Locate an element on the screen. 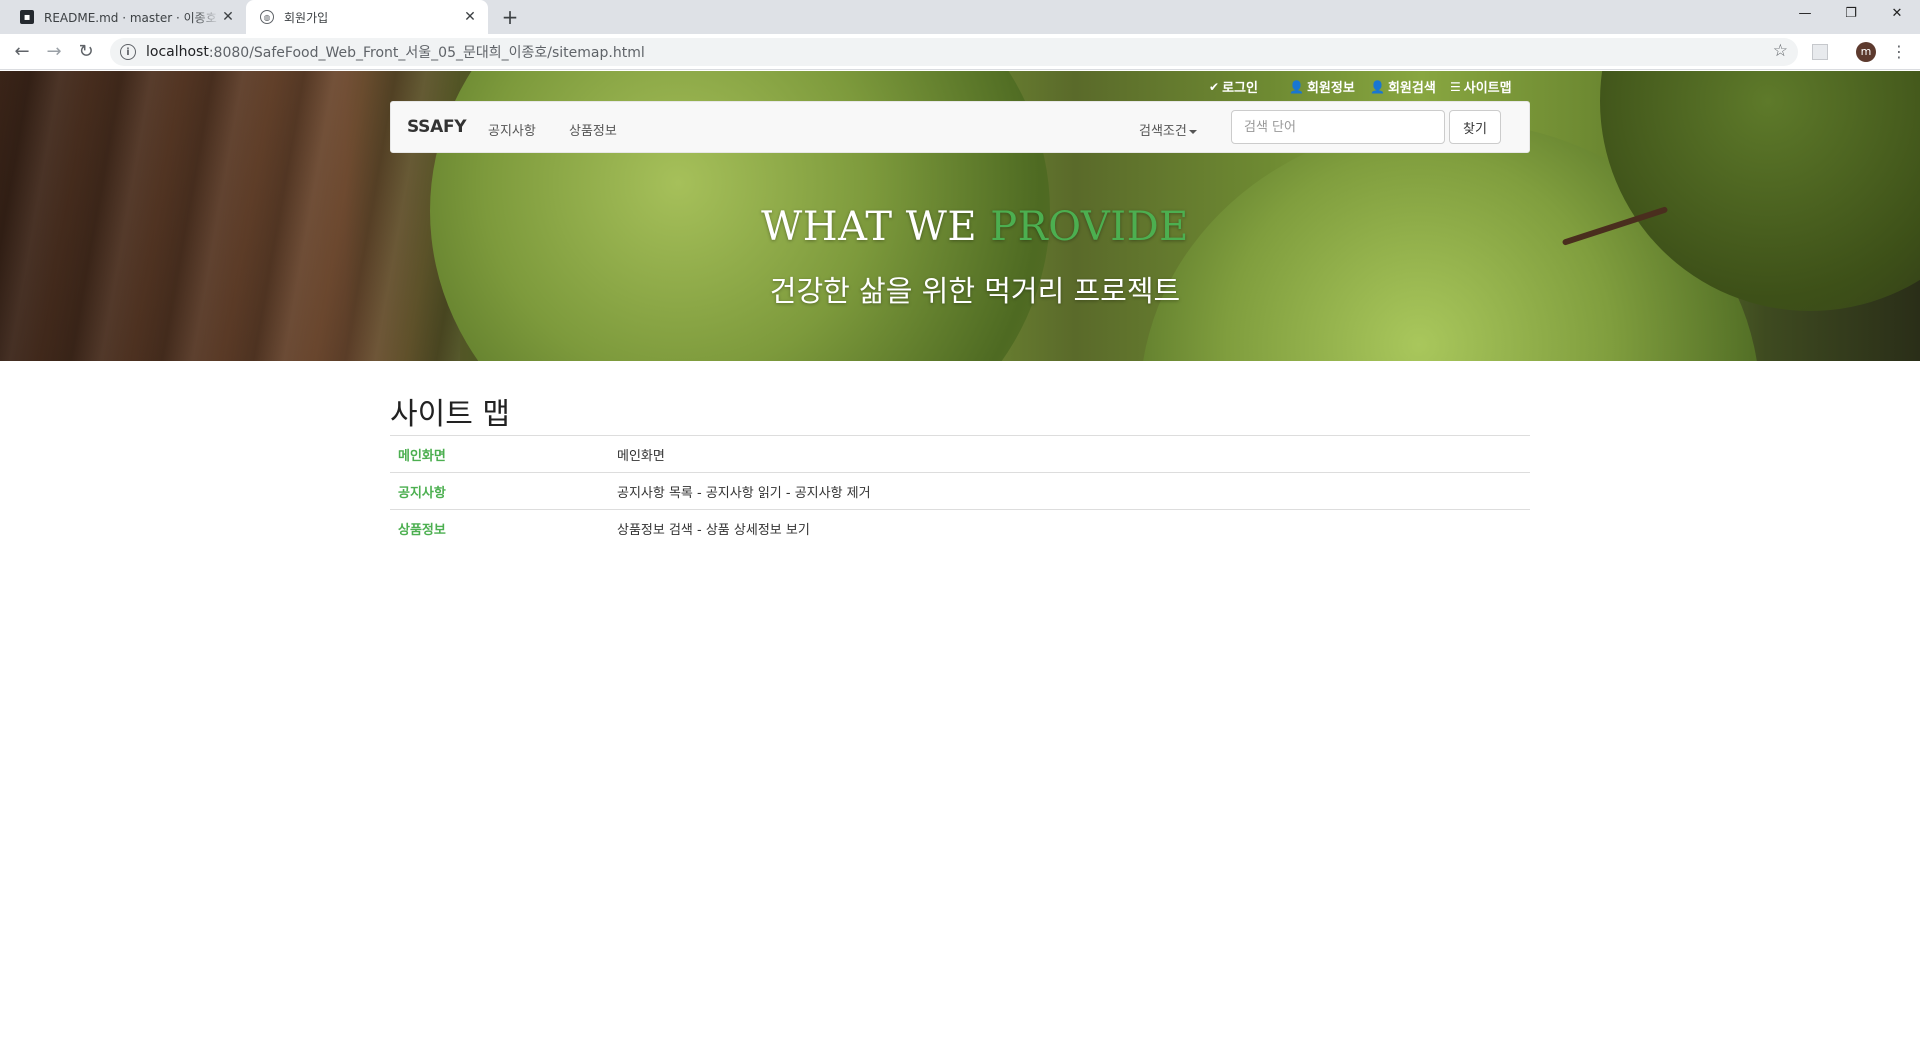 The image size is (1920, 1040). tab-title: README.md · master · 이종호 / is located at coordinates (132, 17).